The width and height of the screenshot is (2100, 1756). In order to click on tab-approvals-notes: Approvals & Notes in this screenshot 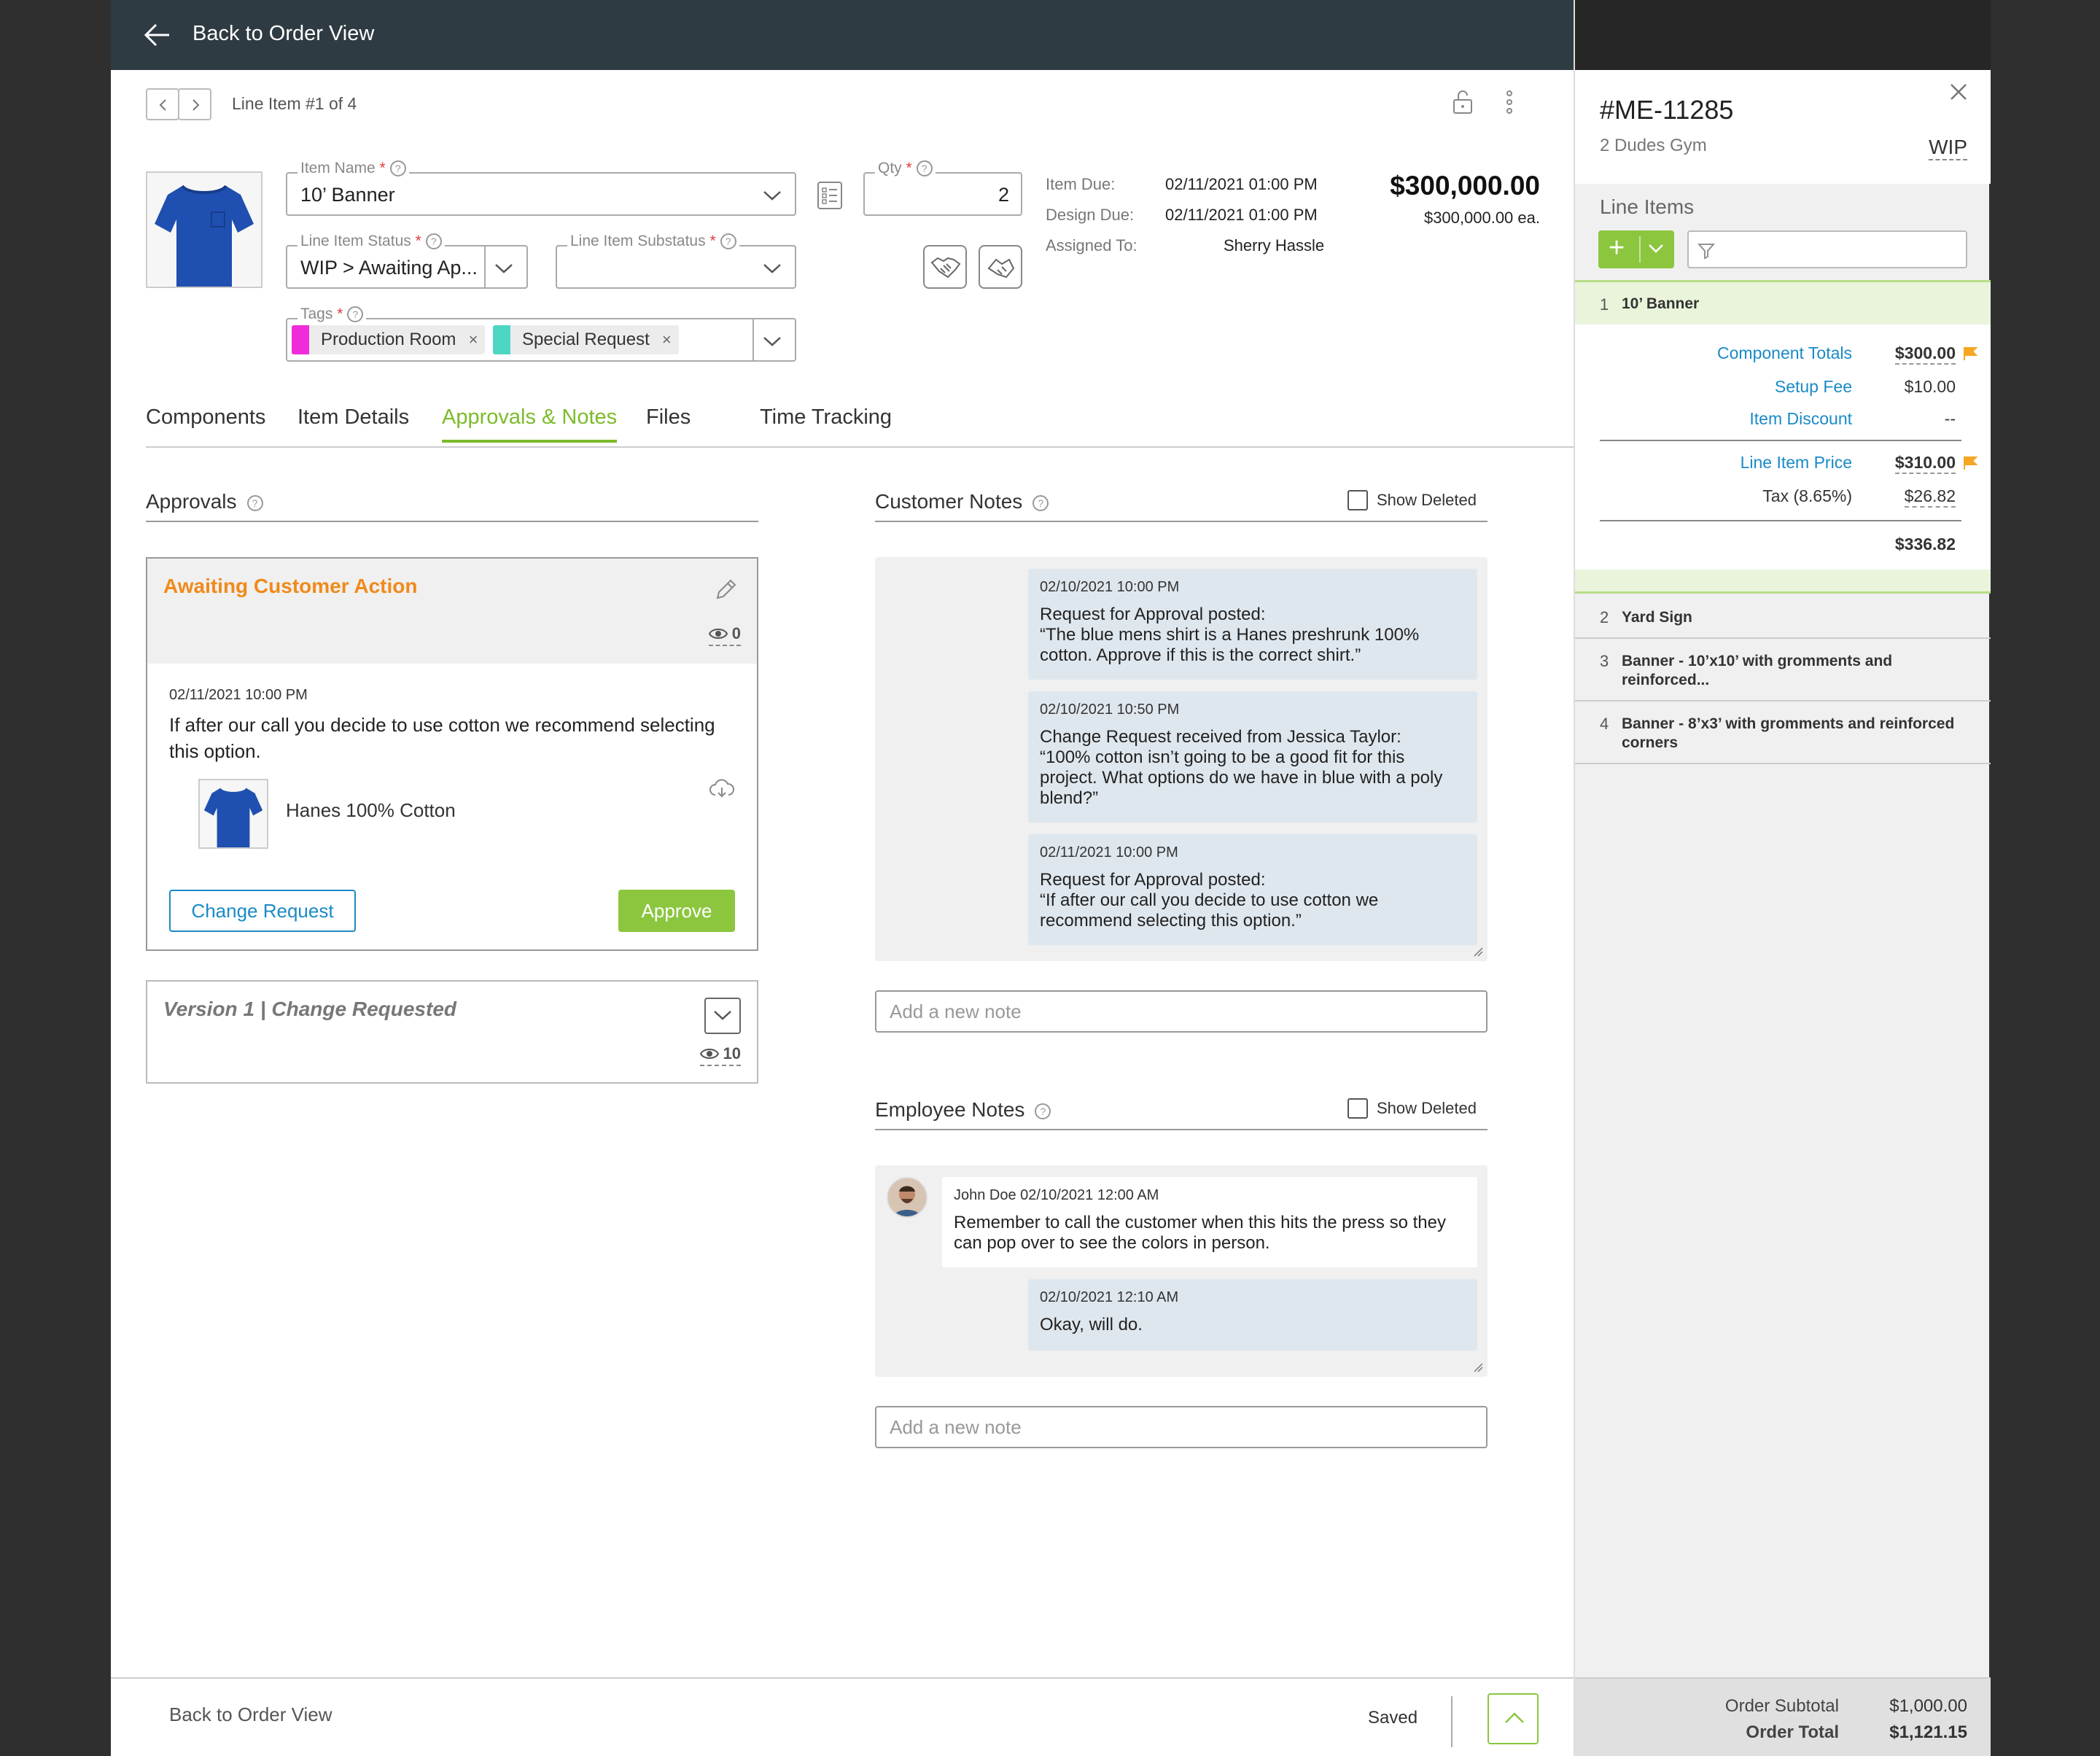, I will do `click(530, 424)`.